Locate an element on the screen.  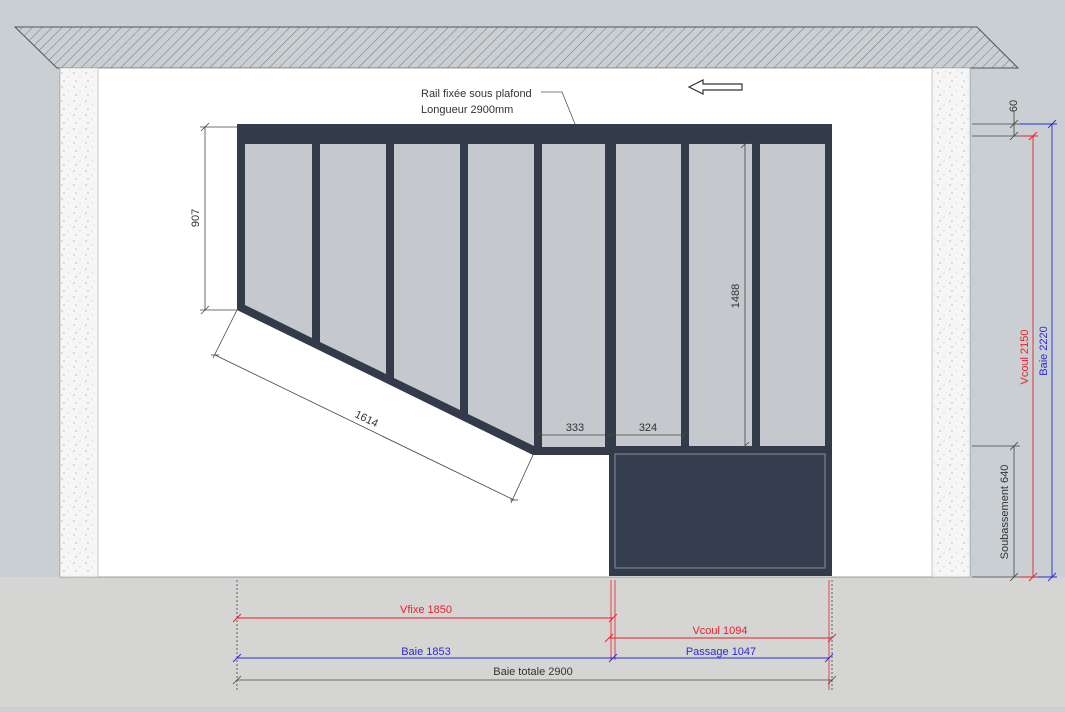
dim-324-label: 324 is located at coordinates (648, 428).